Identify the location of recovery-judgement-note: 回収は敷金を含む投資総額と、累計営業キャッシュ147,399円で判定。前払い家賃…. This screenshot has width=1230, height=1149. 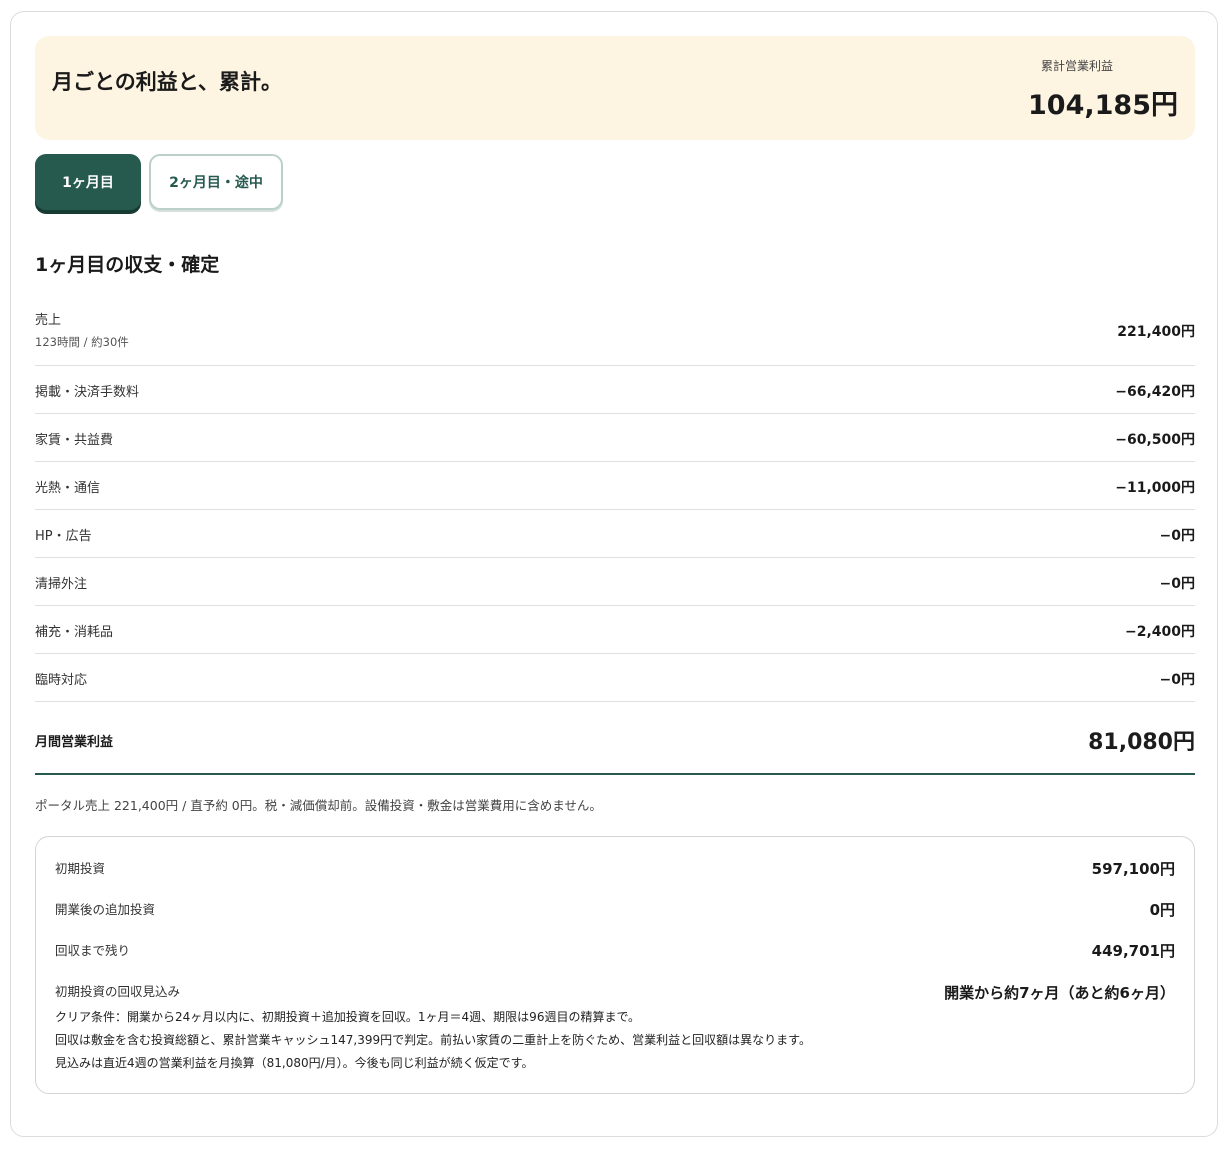
(433, 1040).